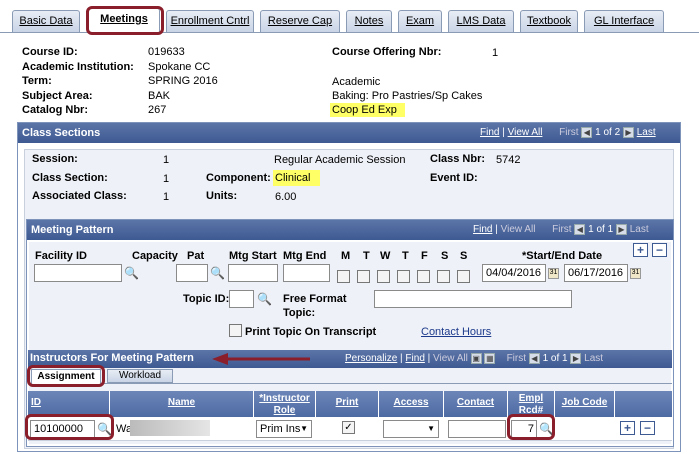 The height and width of the screenshot is (454, 699). Describe the element at coordinates (222, 196) in the screenshot. I see `units-label: Units:` at that location.